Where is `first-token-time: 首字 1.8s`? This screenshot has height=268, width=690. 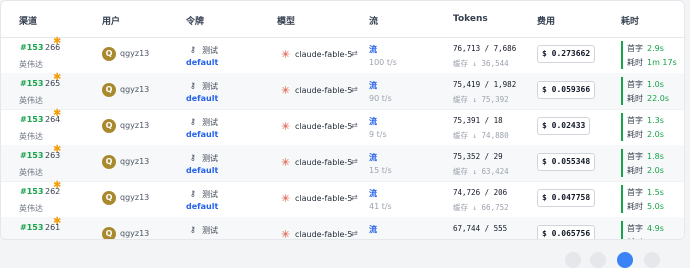 first-token-time: 首字 1.8s is located at coordinates (645, 156).